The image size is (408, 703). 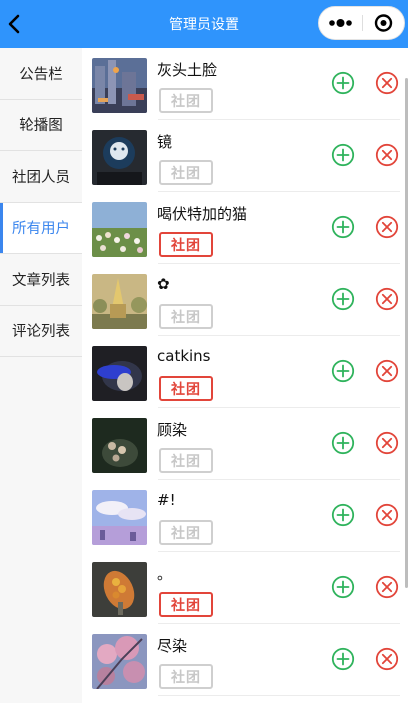 I want to click on sidebar-item: 文章列表, so click(x=41, y=280).